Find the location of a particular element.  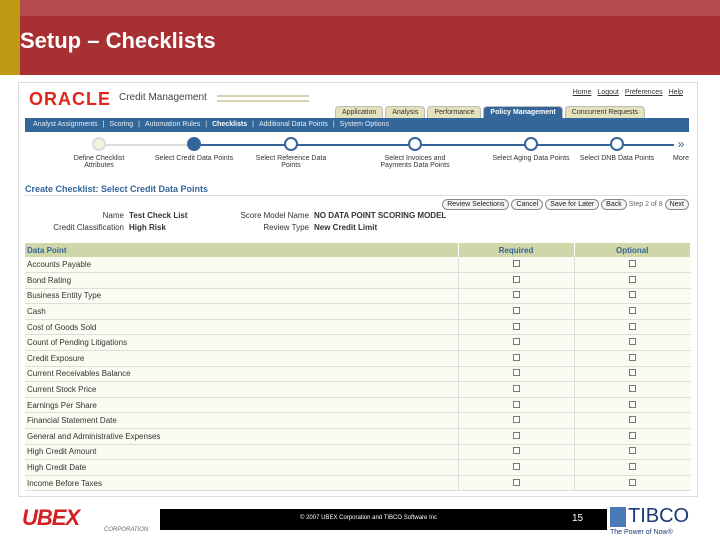

data-point-name: Credit Exposure is located at coordinates (241, 358).